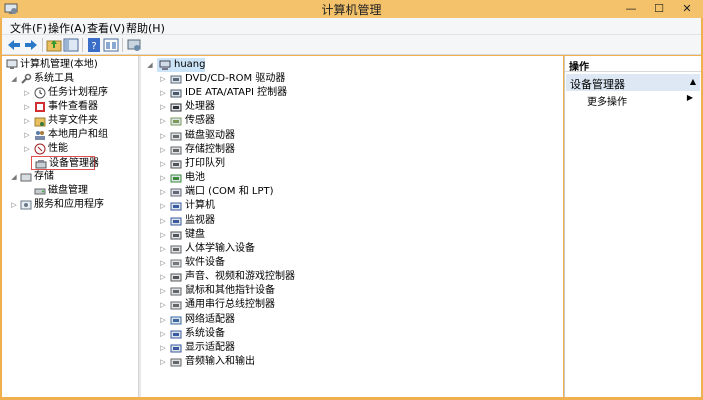  What do you see at coordinates (289, 107) in the screenshot?
I see `device-category-row: ▷ 处理器` at bounding box center [289, 107].